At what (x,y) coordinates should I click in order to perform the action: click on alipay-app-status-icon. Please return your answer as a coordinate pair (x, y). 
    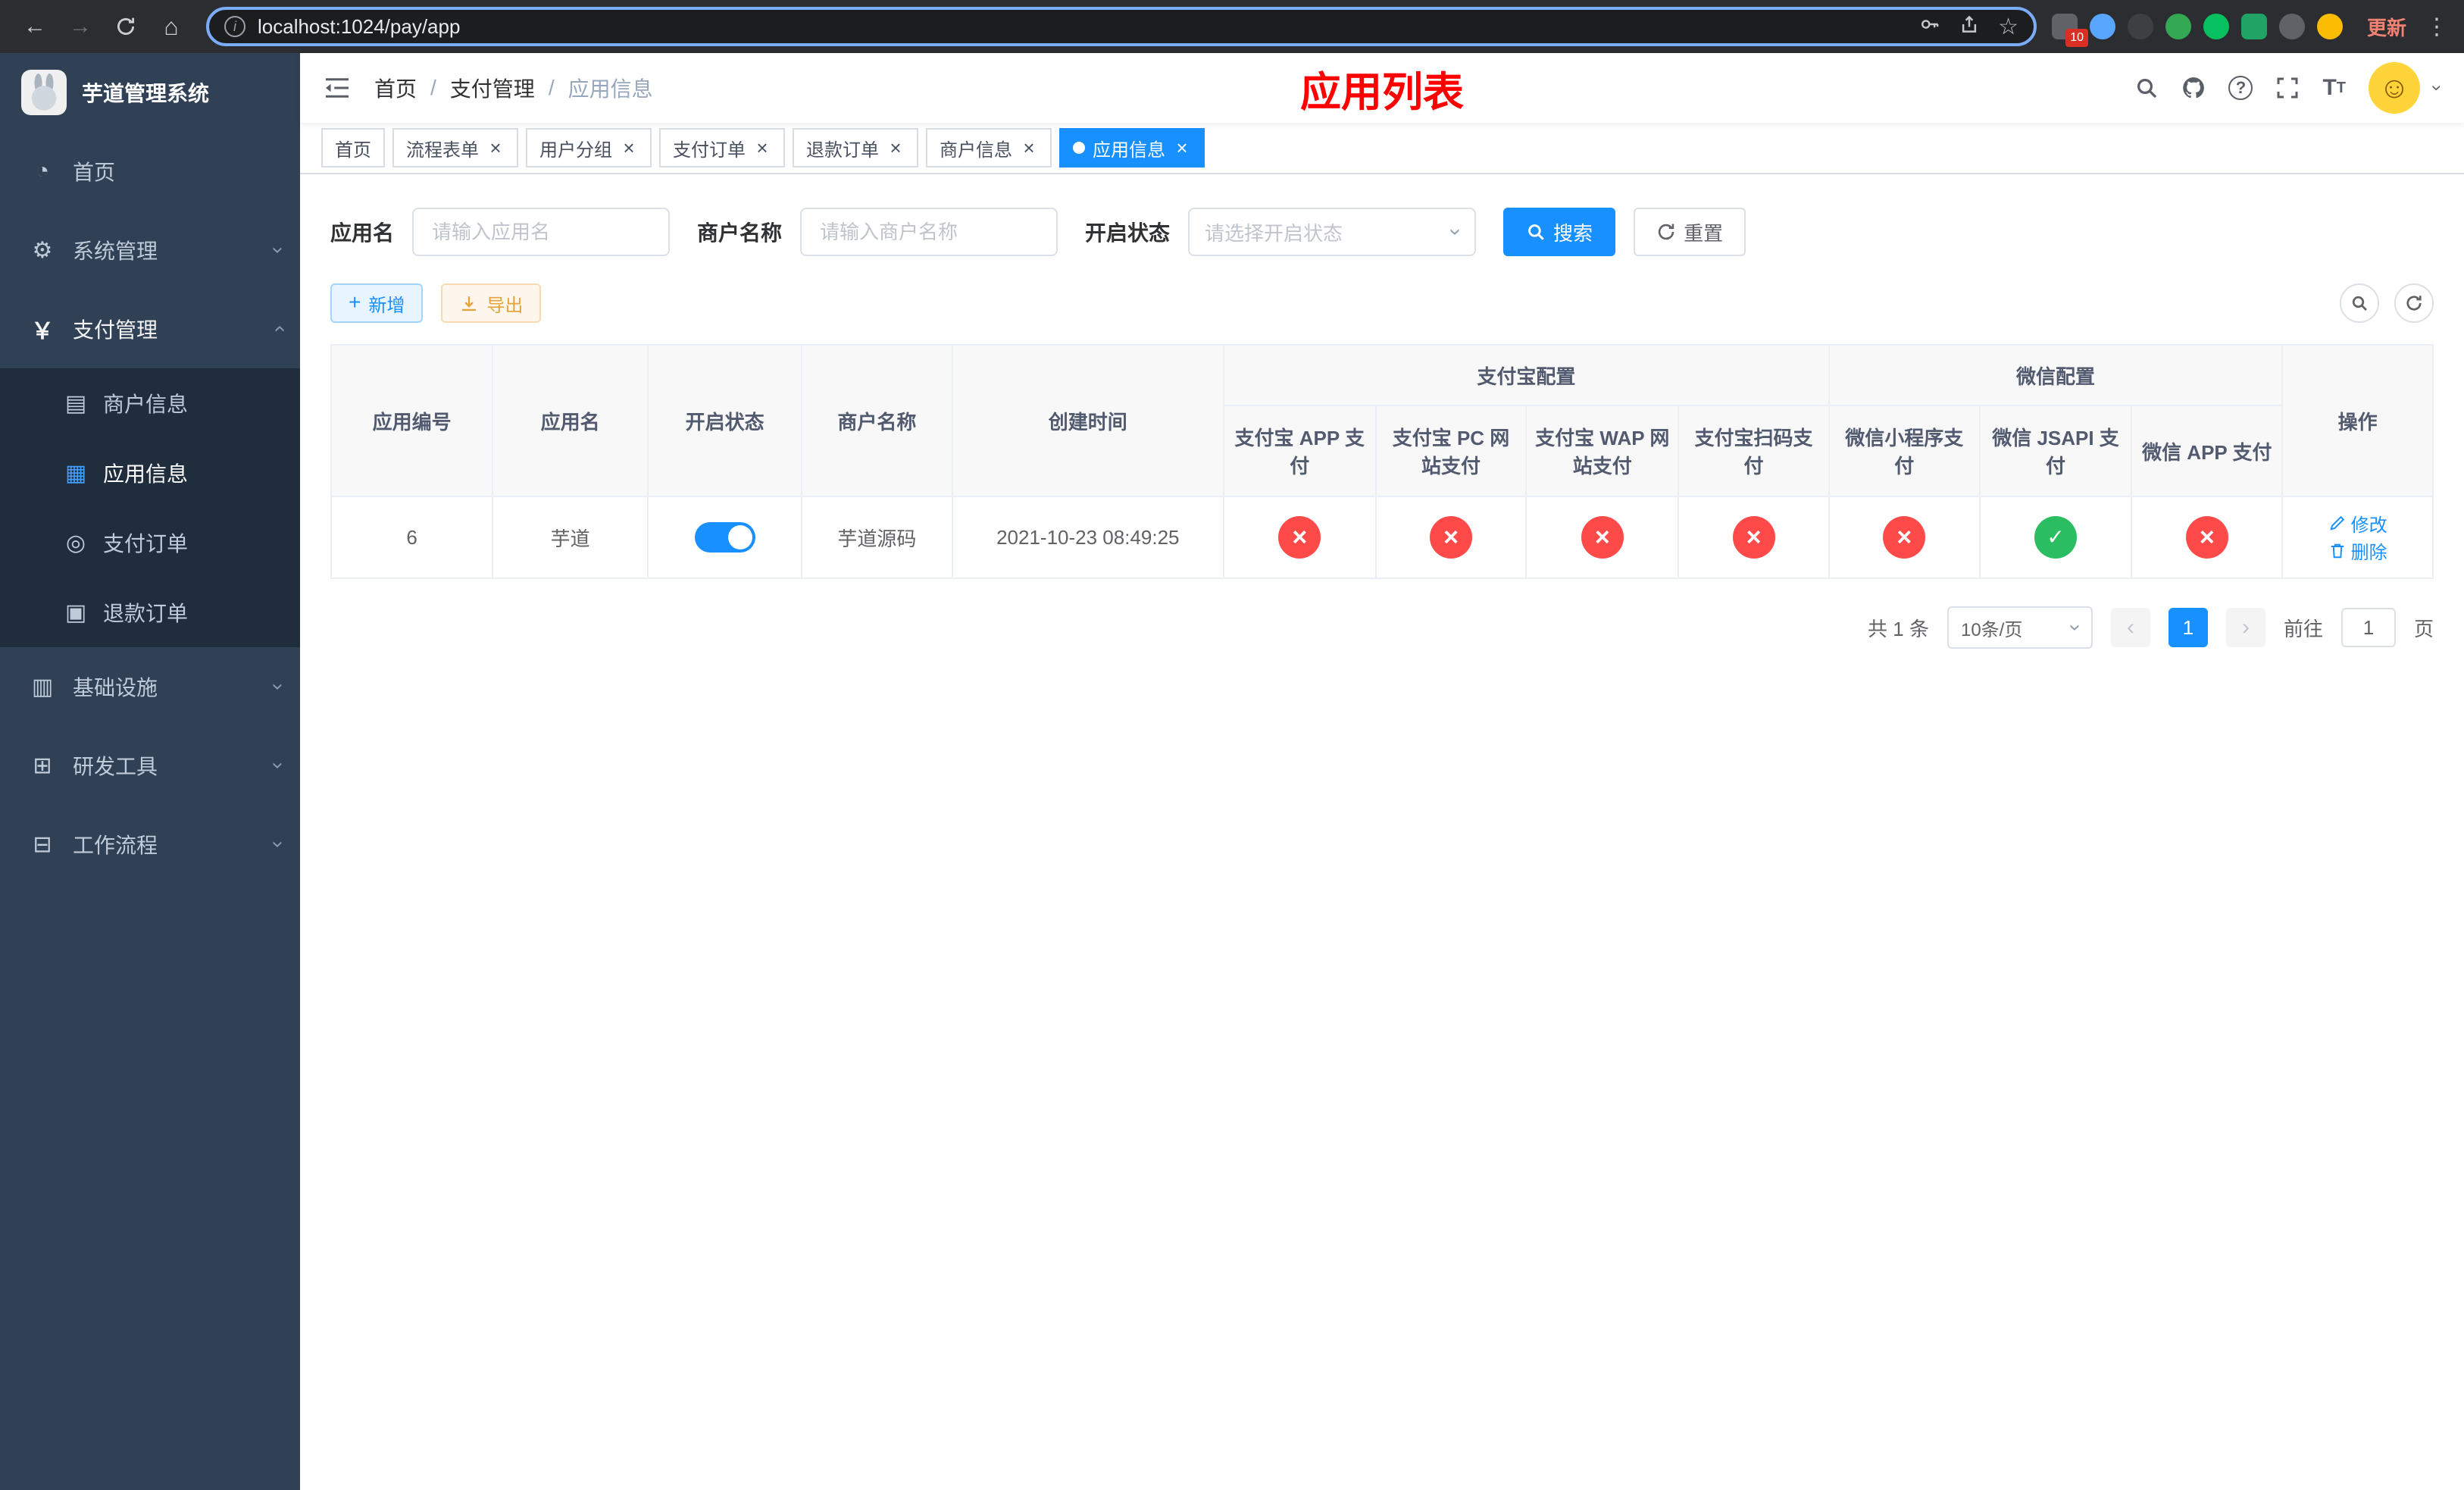
    Looking at the image, I should click on (1299, 537).